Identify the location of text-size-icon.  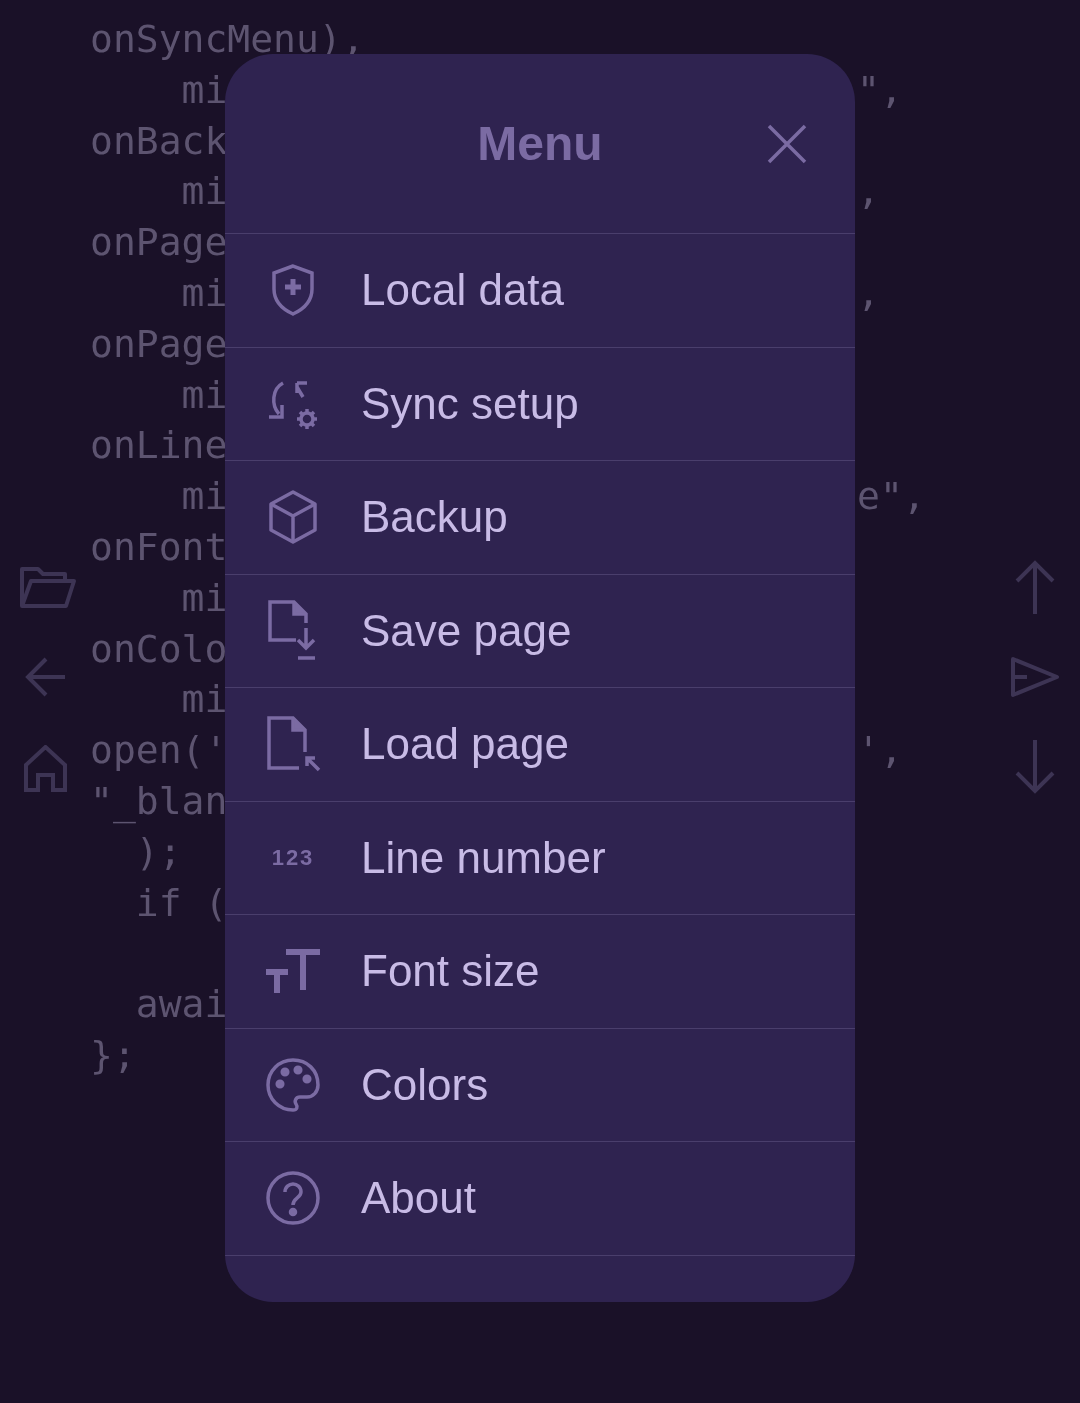
(293, 971).